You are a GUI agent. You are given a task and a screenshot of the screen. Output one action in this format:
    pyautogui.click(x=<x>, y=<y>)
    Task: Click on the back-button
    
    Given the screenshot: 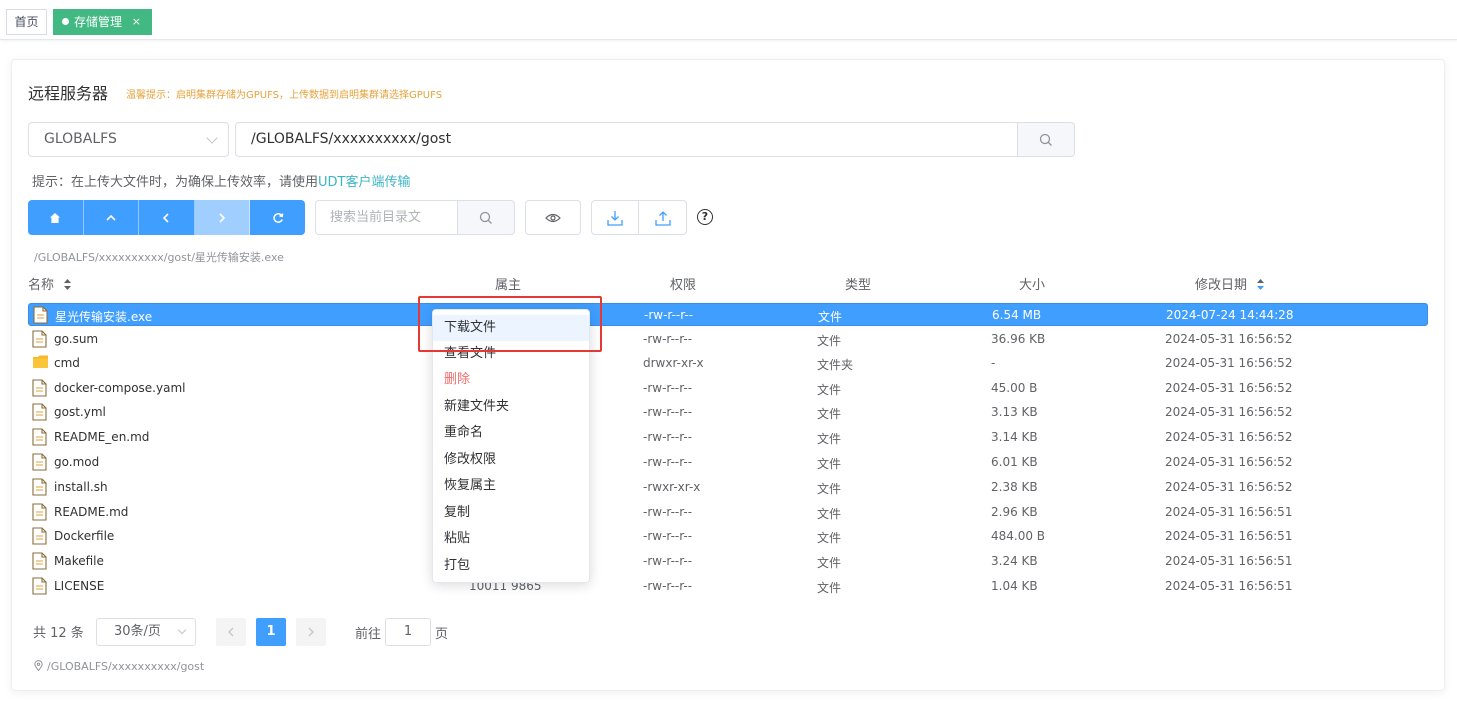 What is the action you would take?
    pyautogui.click(x=167, y=217)
    